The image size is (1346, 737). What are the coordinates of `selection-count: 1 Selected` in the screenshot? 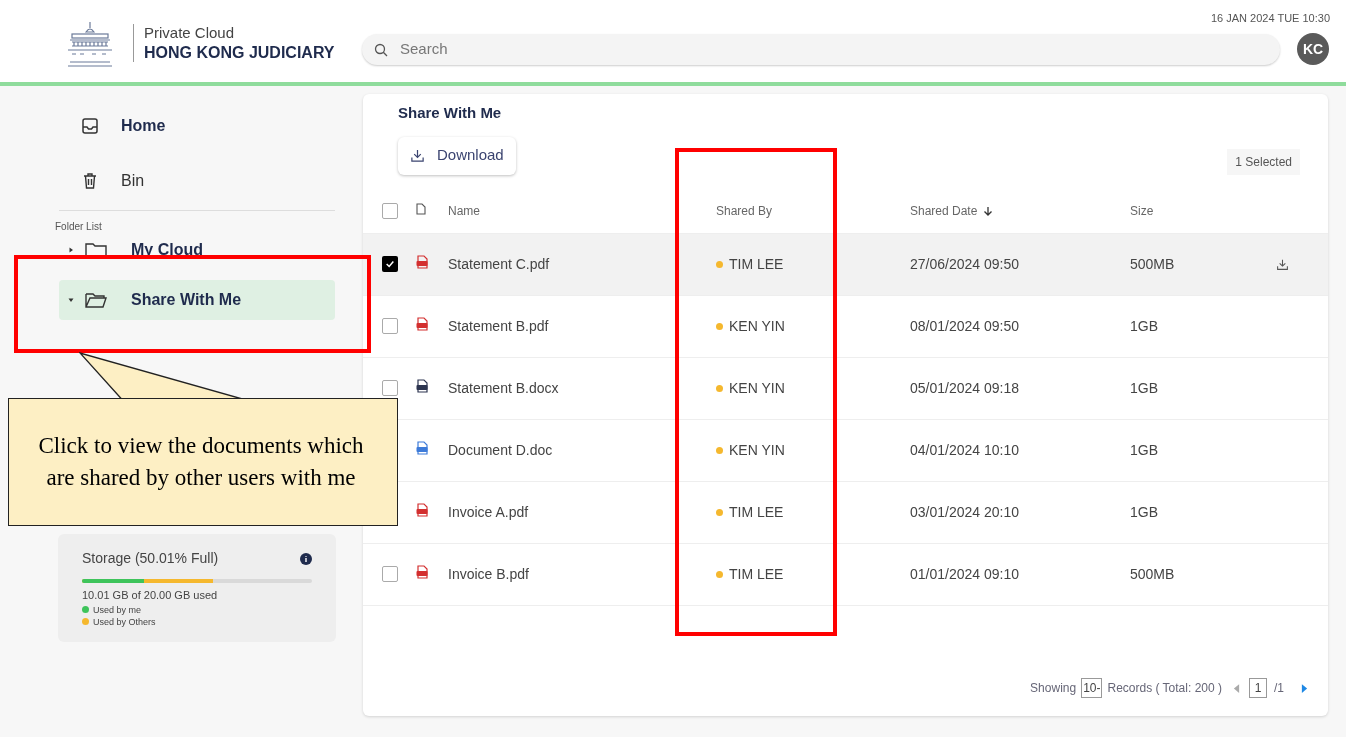 It's located at (1263, 161).